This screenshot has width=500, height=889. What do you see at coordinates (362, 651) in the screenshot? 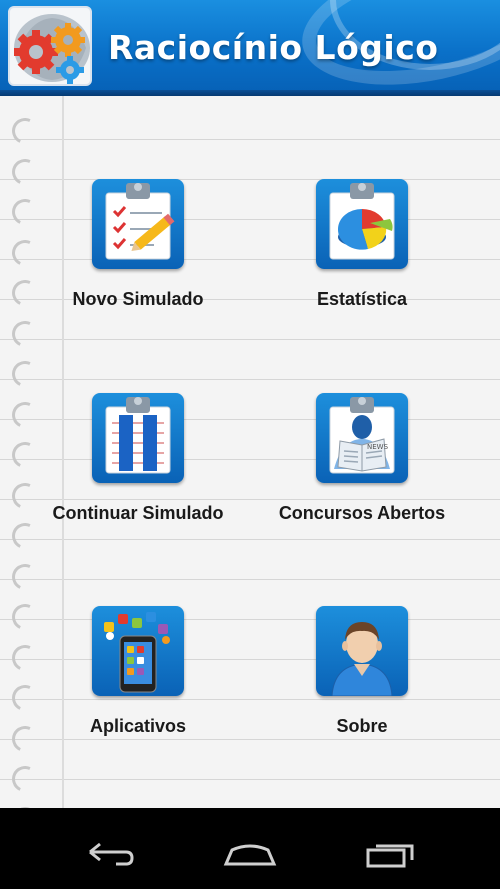
I see `user-profile-icon` at bounding box center [362, 651].